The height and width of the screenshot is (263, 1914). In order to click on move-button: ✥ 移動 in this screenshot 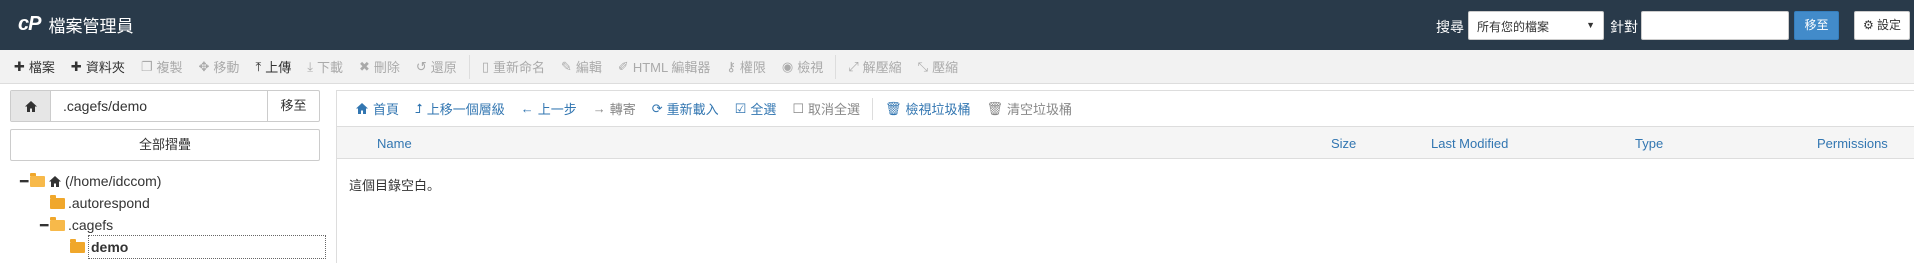, I will do `click(219, 67)`.